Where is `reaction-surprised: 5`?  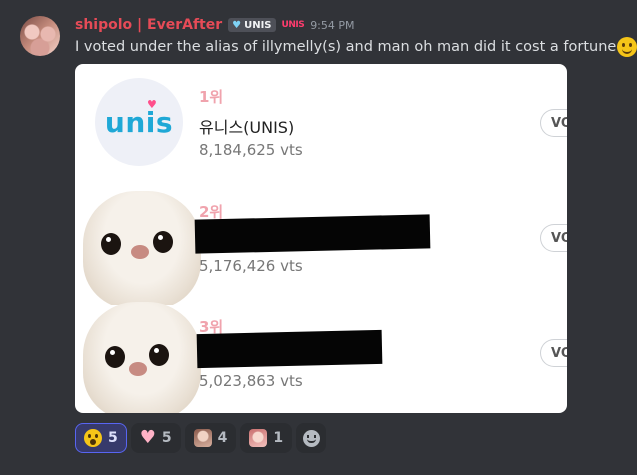
reaction-surprised: 5 is located at coordinates (101, 438).